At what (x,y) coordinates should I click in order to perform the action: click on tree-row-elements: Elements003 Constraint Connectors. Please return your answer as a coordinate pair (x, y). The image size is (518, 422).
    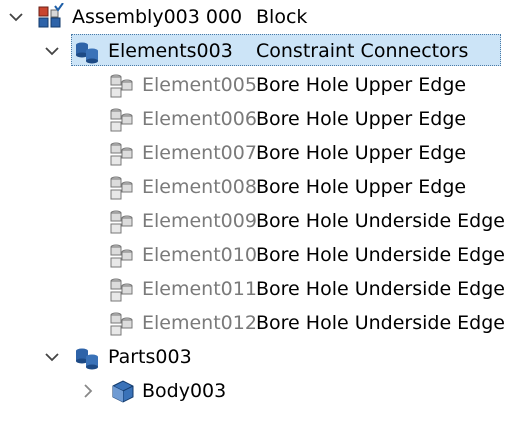
    Looking at the image, I should click on (259, 51).